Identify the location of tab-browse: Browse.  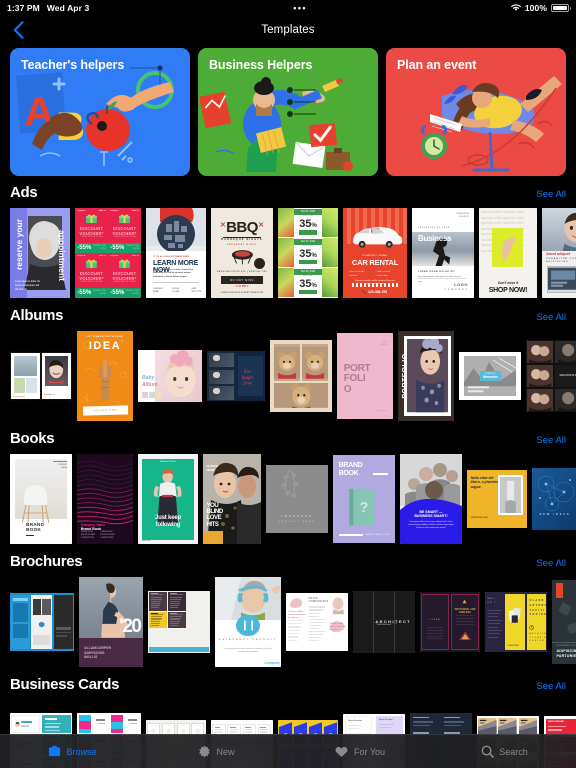
(72, 752).